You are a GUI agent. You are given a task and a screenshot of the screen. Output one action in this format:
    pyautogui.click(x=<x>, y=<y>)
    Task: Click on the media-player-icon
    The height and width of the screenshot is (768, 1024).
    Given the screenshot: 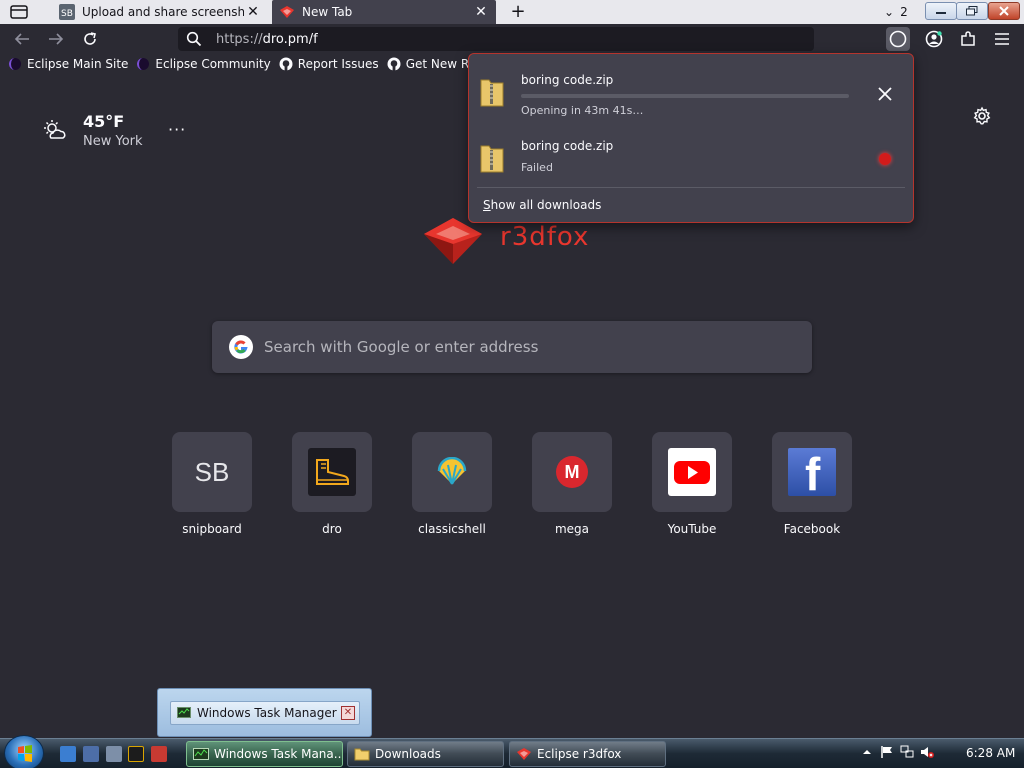 What is the action you would take?
    pyautogui.click(x=136, y=754)
    